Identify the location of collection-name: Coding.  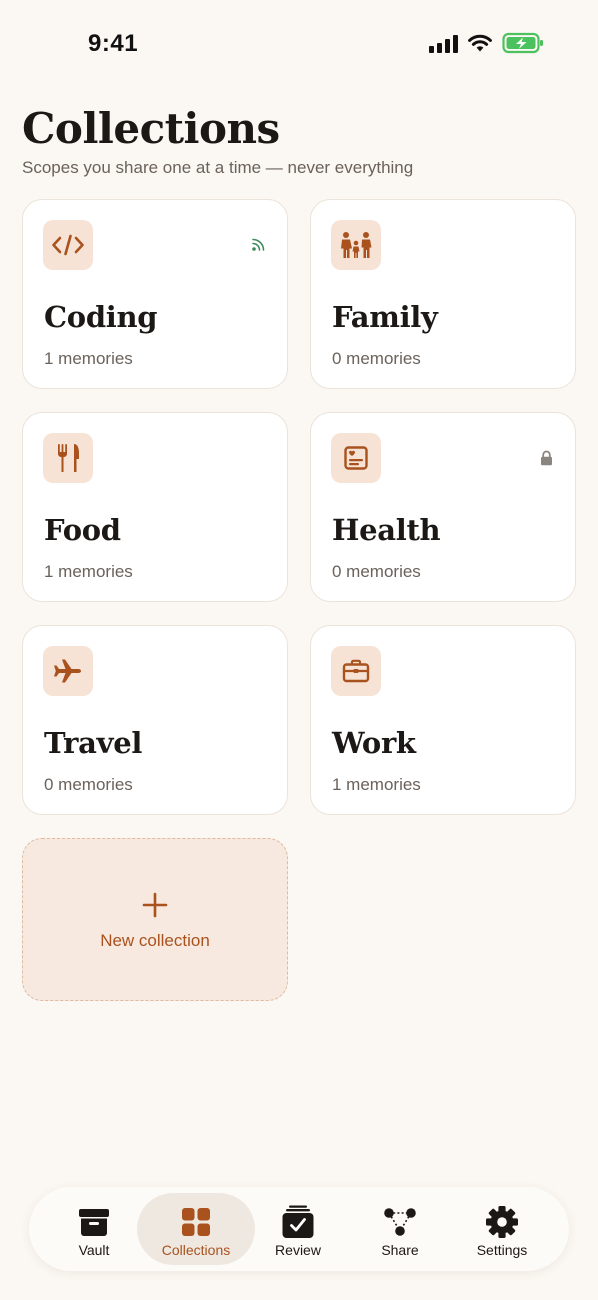
(101, 317).